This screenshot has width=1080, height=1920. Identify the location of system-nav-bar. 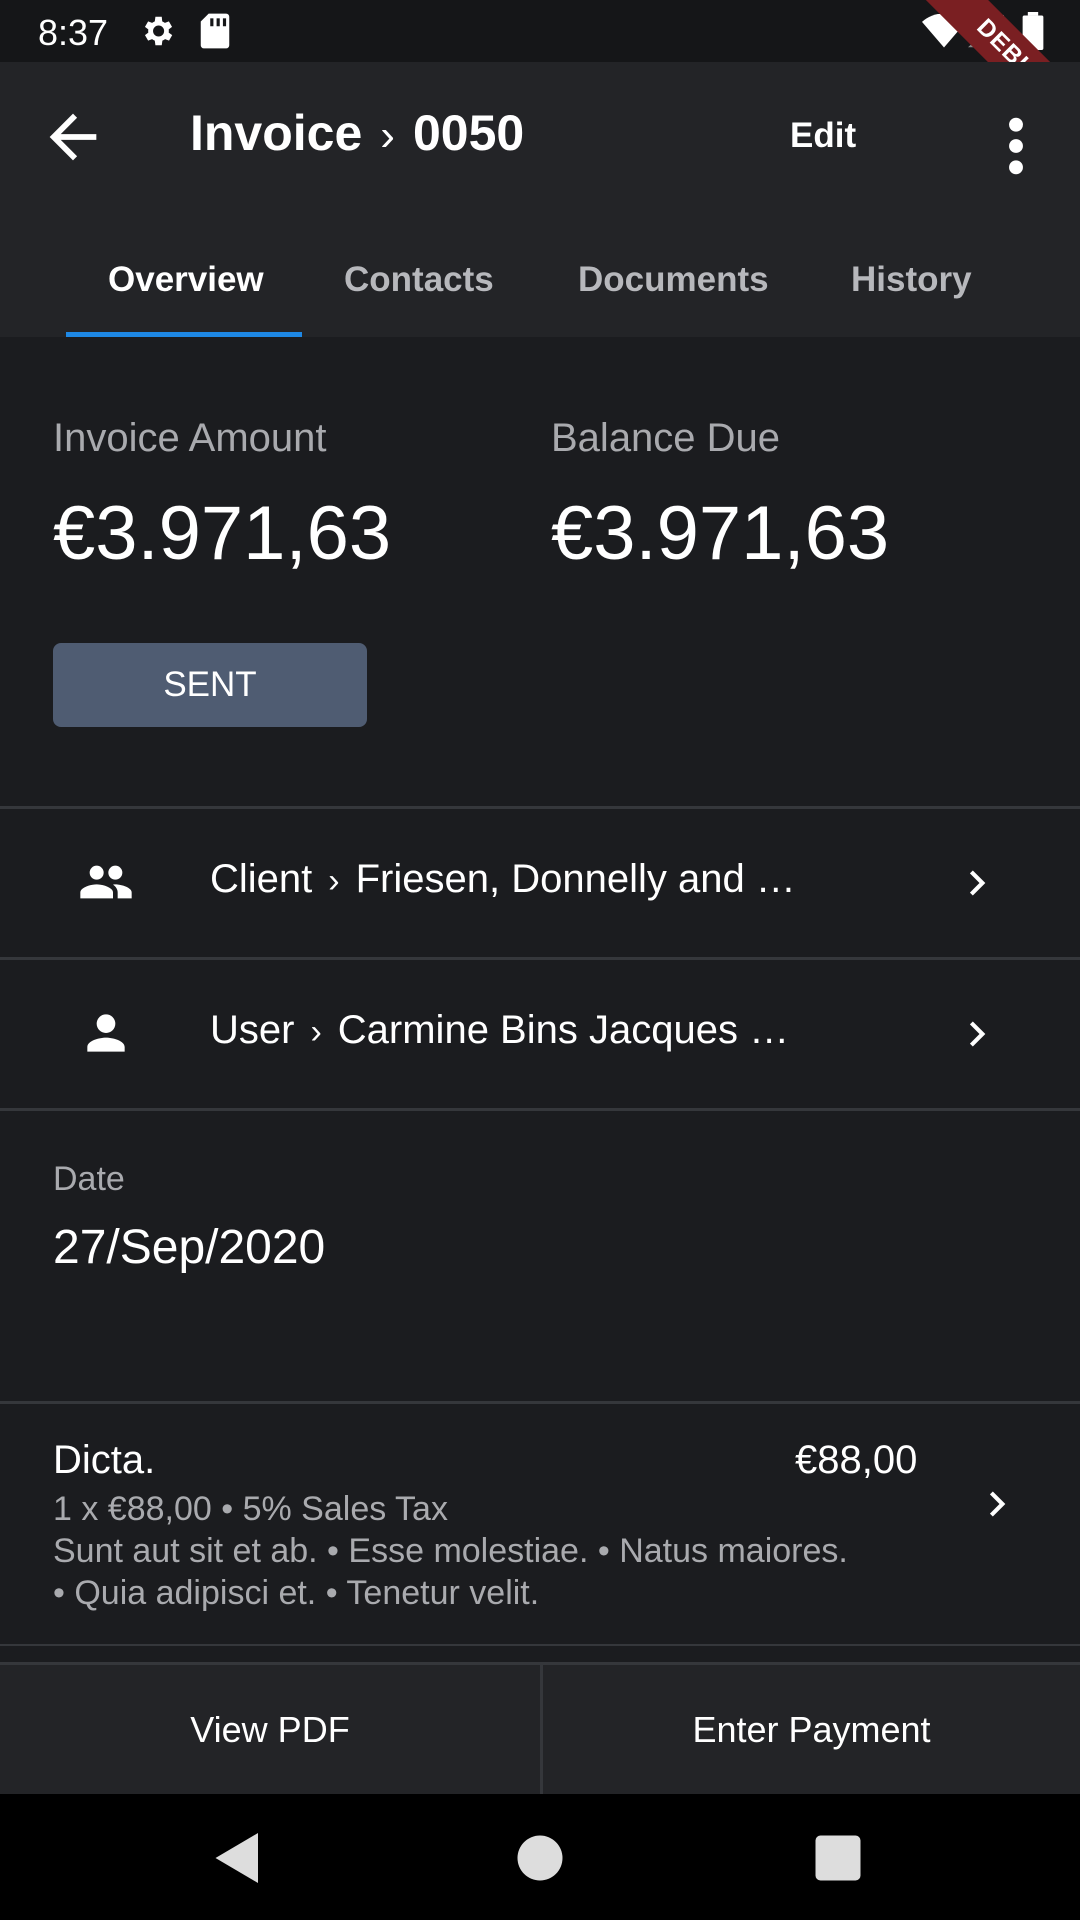
(540, 1857).